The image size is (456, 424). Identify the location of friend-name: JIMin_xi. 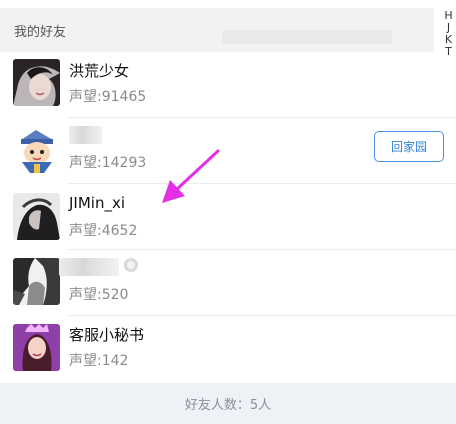
(97, 203).